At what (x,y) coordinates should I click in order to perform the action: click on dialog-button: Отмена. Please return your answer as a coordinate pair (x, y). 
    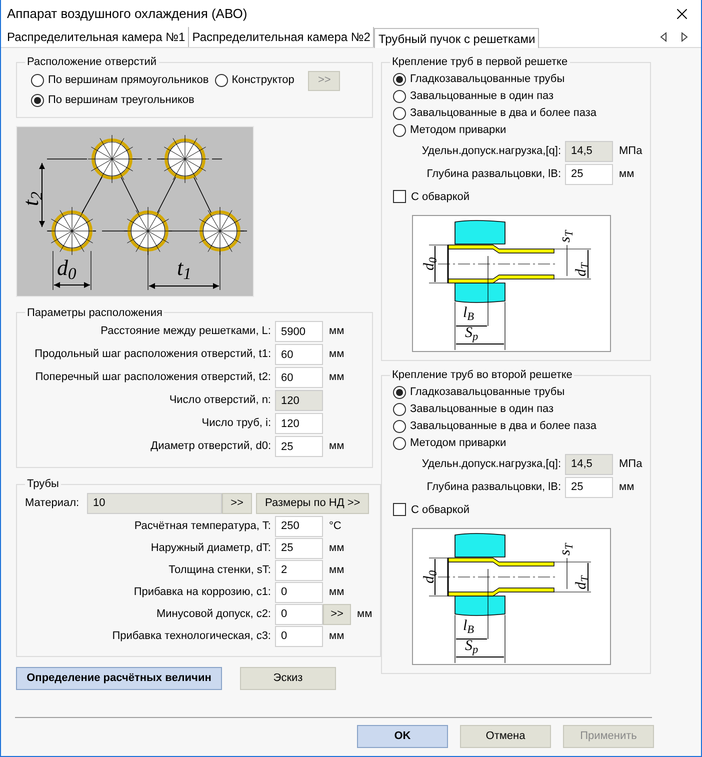
    Looking at the image, I should click on (505, 736).